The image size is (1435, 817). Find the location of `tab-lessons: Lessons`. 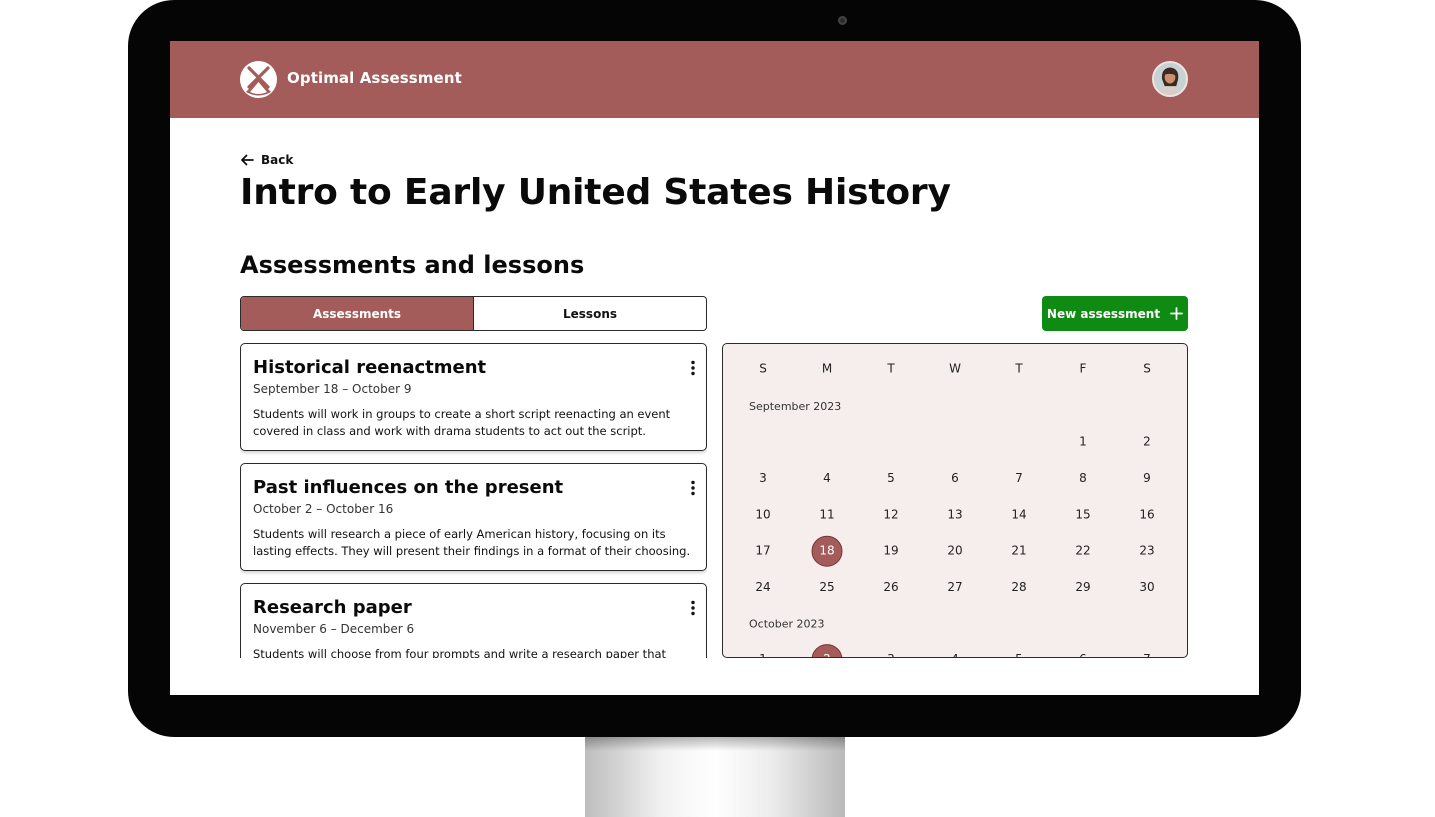

tab-lessons: Lessons is located at coordinates (590, 313).